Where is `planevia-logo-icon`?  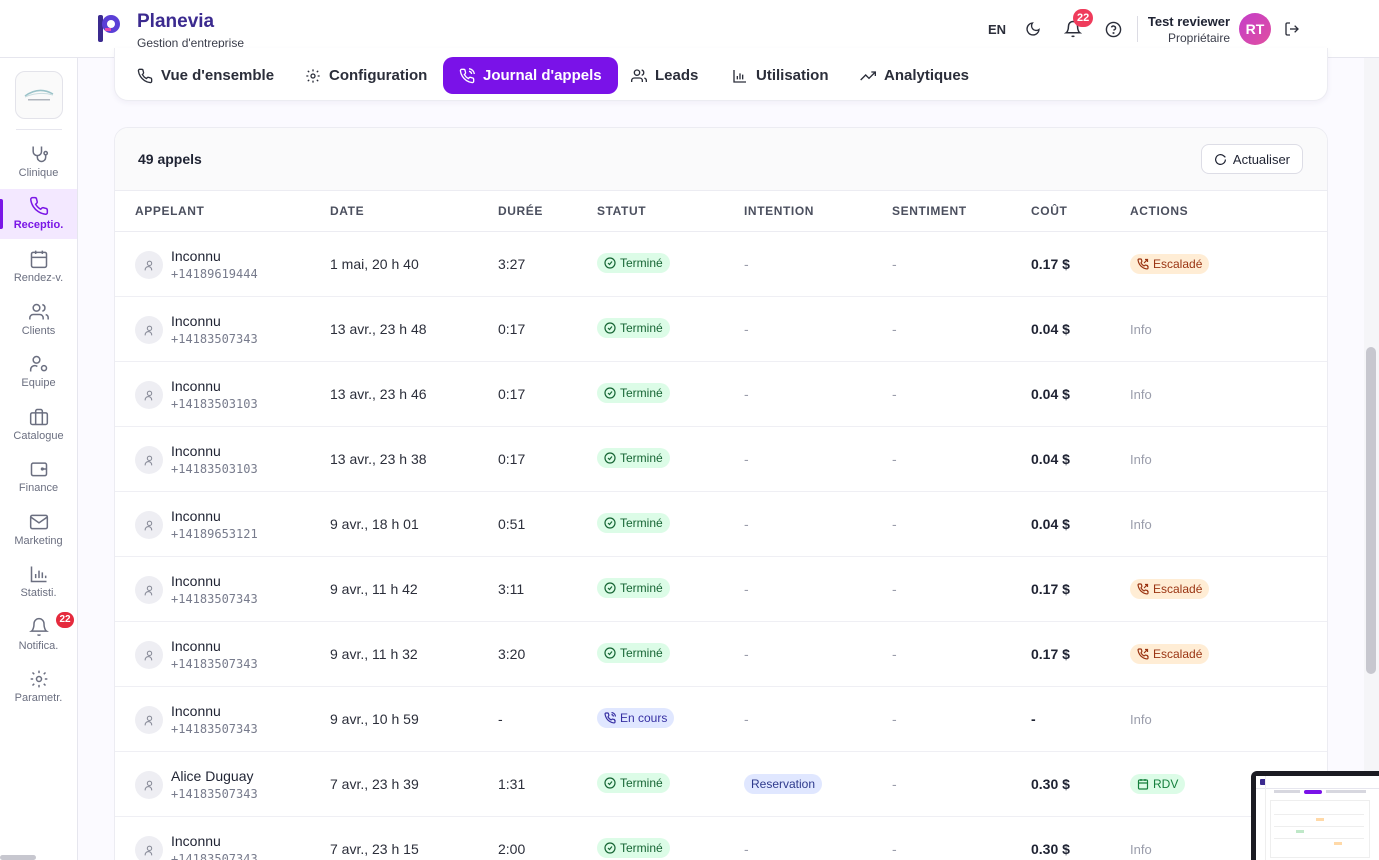 planevia-logo-icon is located at coordinates (110, 28).